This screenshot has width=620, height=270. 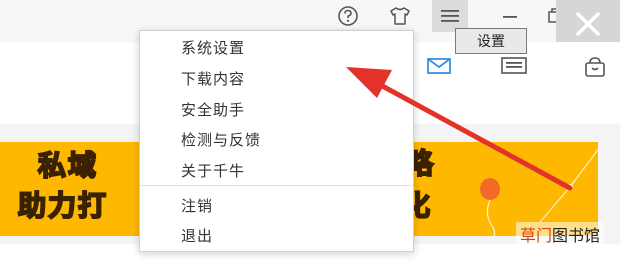 I want to click on watermark-highlight: 草门, so click(x=536, y=235).